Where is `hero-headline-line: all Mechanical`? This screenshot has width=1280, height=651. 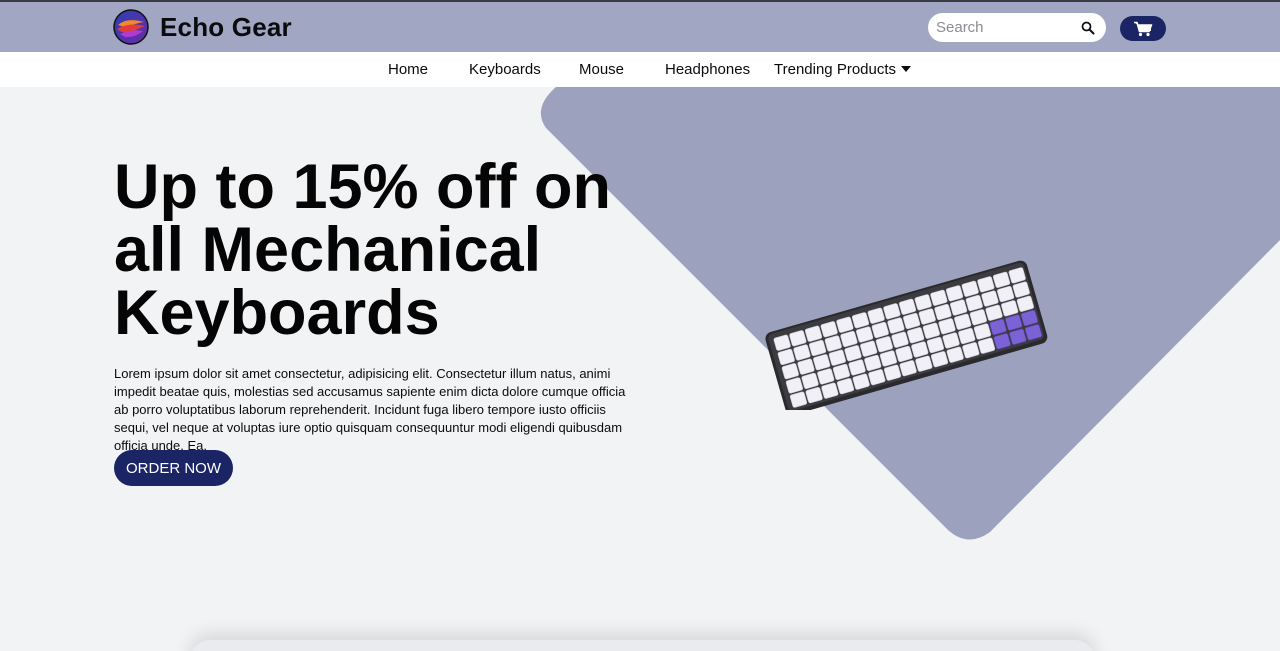 hero-headline-line: all Mechanical is located at coordinates (328, 250).